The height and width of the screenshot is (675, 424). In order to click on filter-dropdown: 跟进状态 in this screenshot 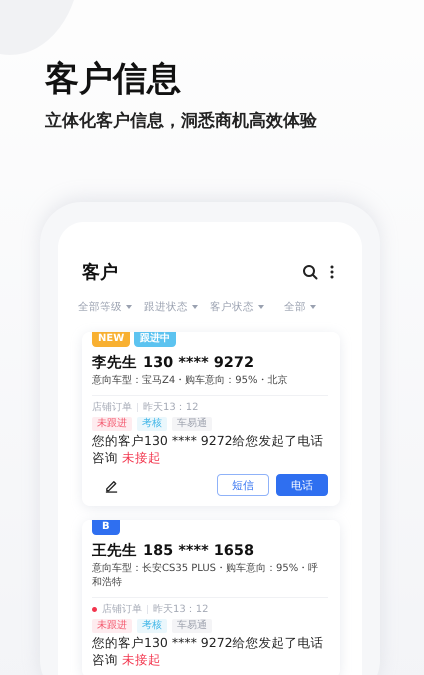, I will do `click(171, 307)`.